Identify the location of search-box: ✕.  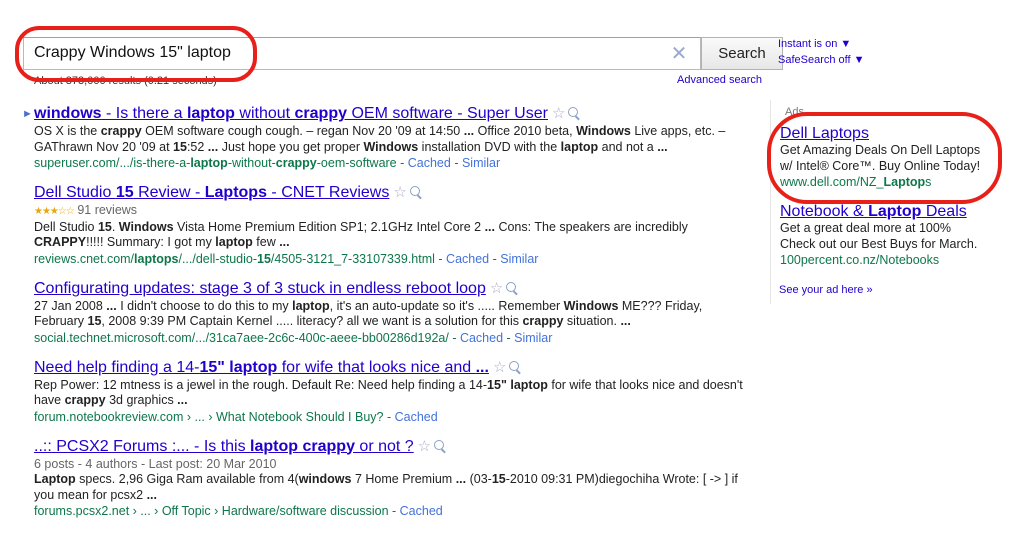
(362, 53).